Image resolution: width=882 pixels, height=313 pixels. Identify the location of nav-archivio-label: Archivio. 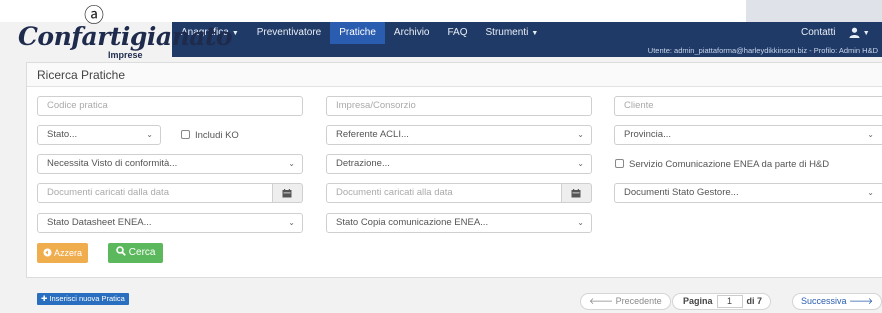
(411, 32).